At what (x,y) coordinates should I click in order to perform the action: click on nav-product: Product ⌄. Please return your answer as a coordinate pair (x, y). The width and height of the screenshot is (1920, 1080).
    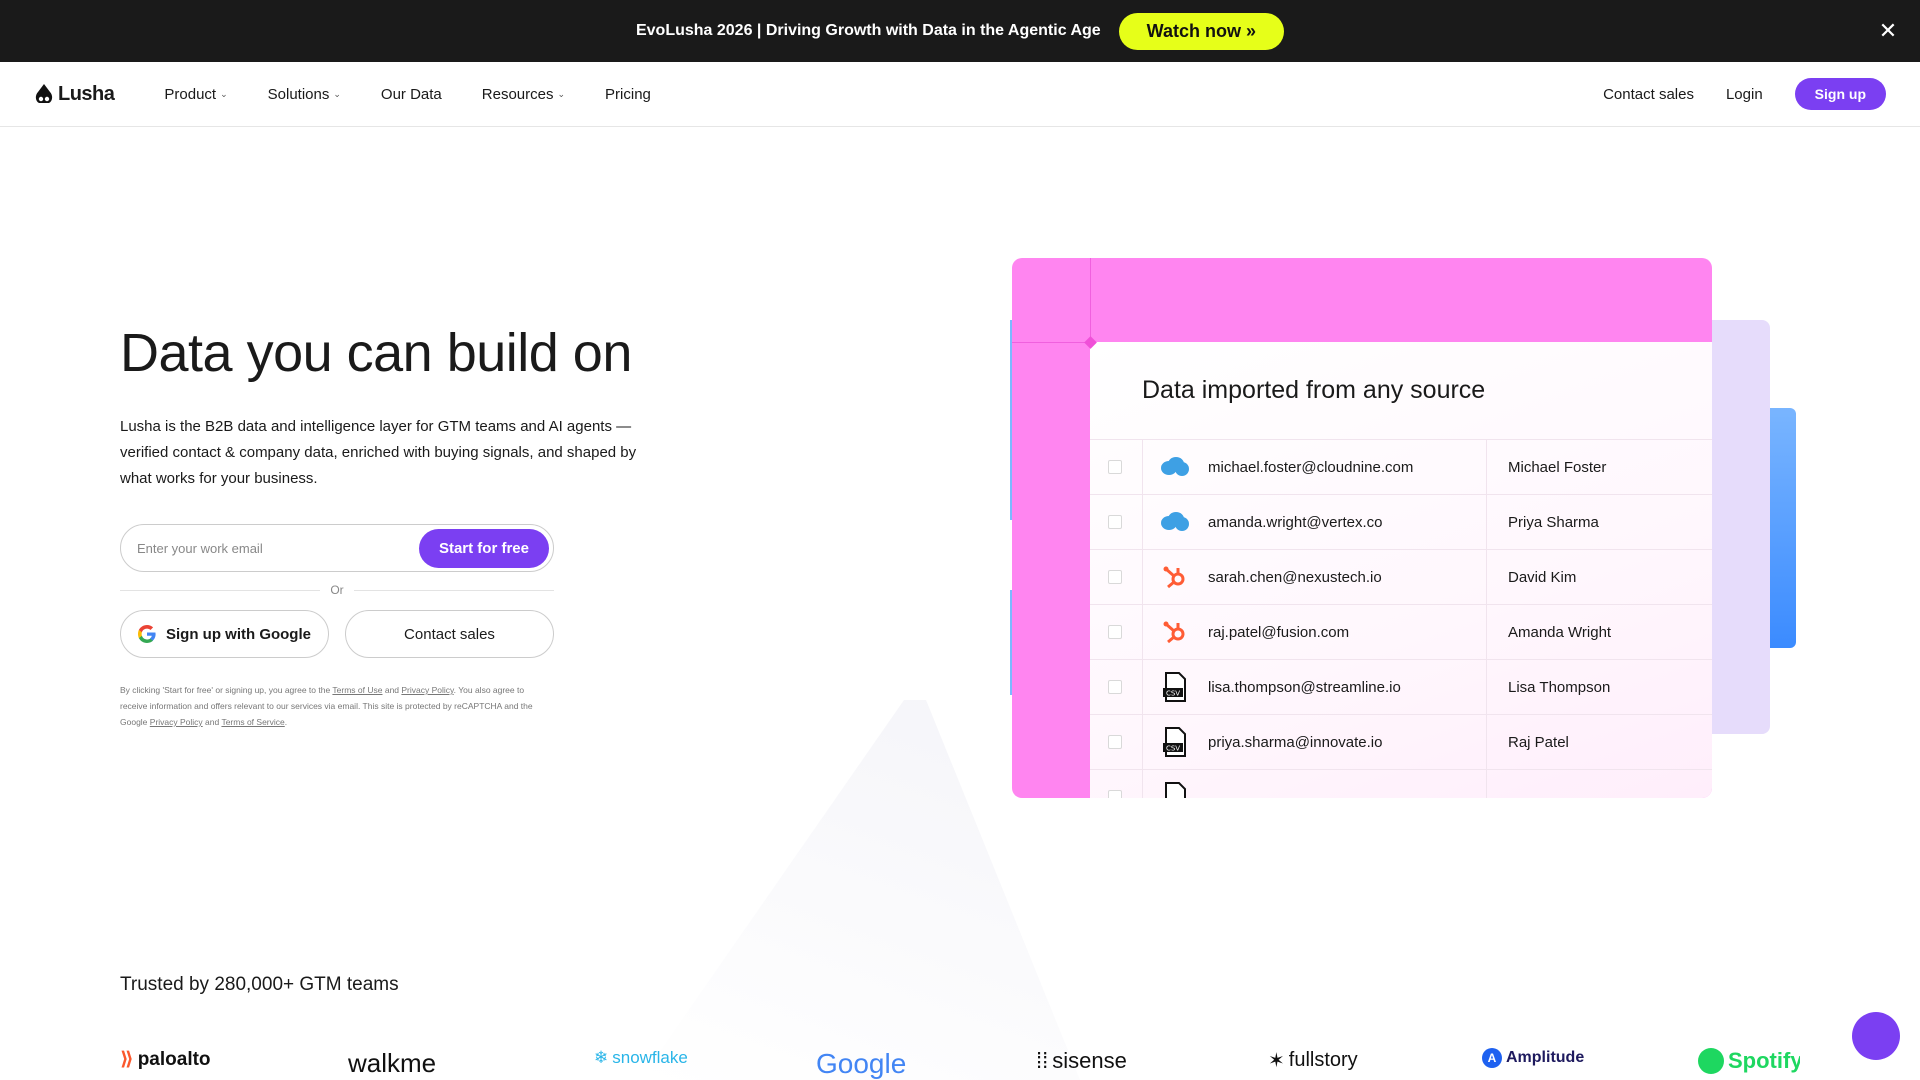
    Looking at the image, I should click on (195, 94).